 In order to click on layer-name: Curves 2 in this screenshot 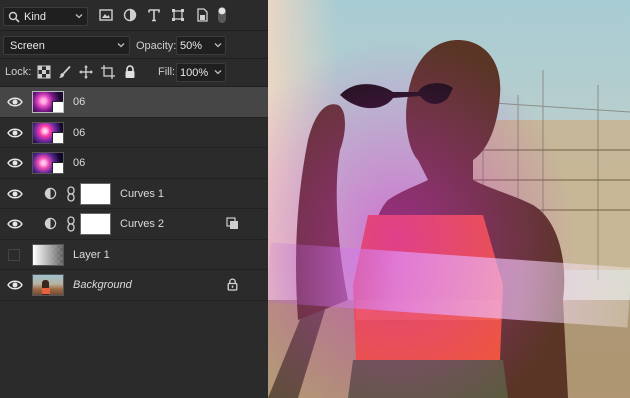, I will do `click(142, 224)`.